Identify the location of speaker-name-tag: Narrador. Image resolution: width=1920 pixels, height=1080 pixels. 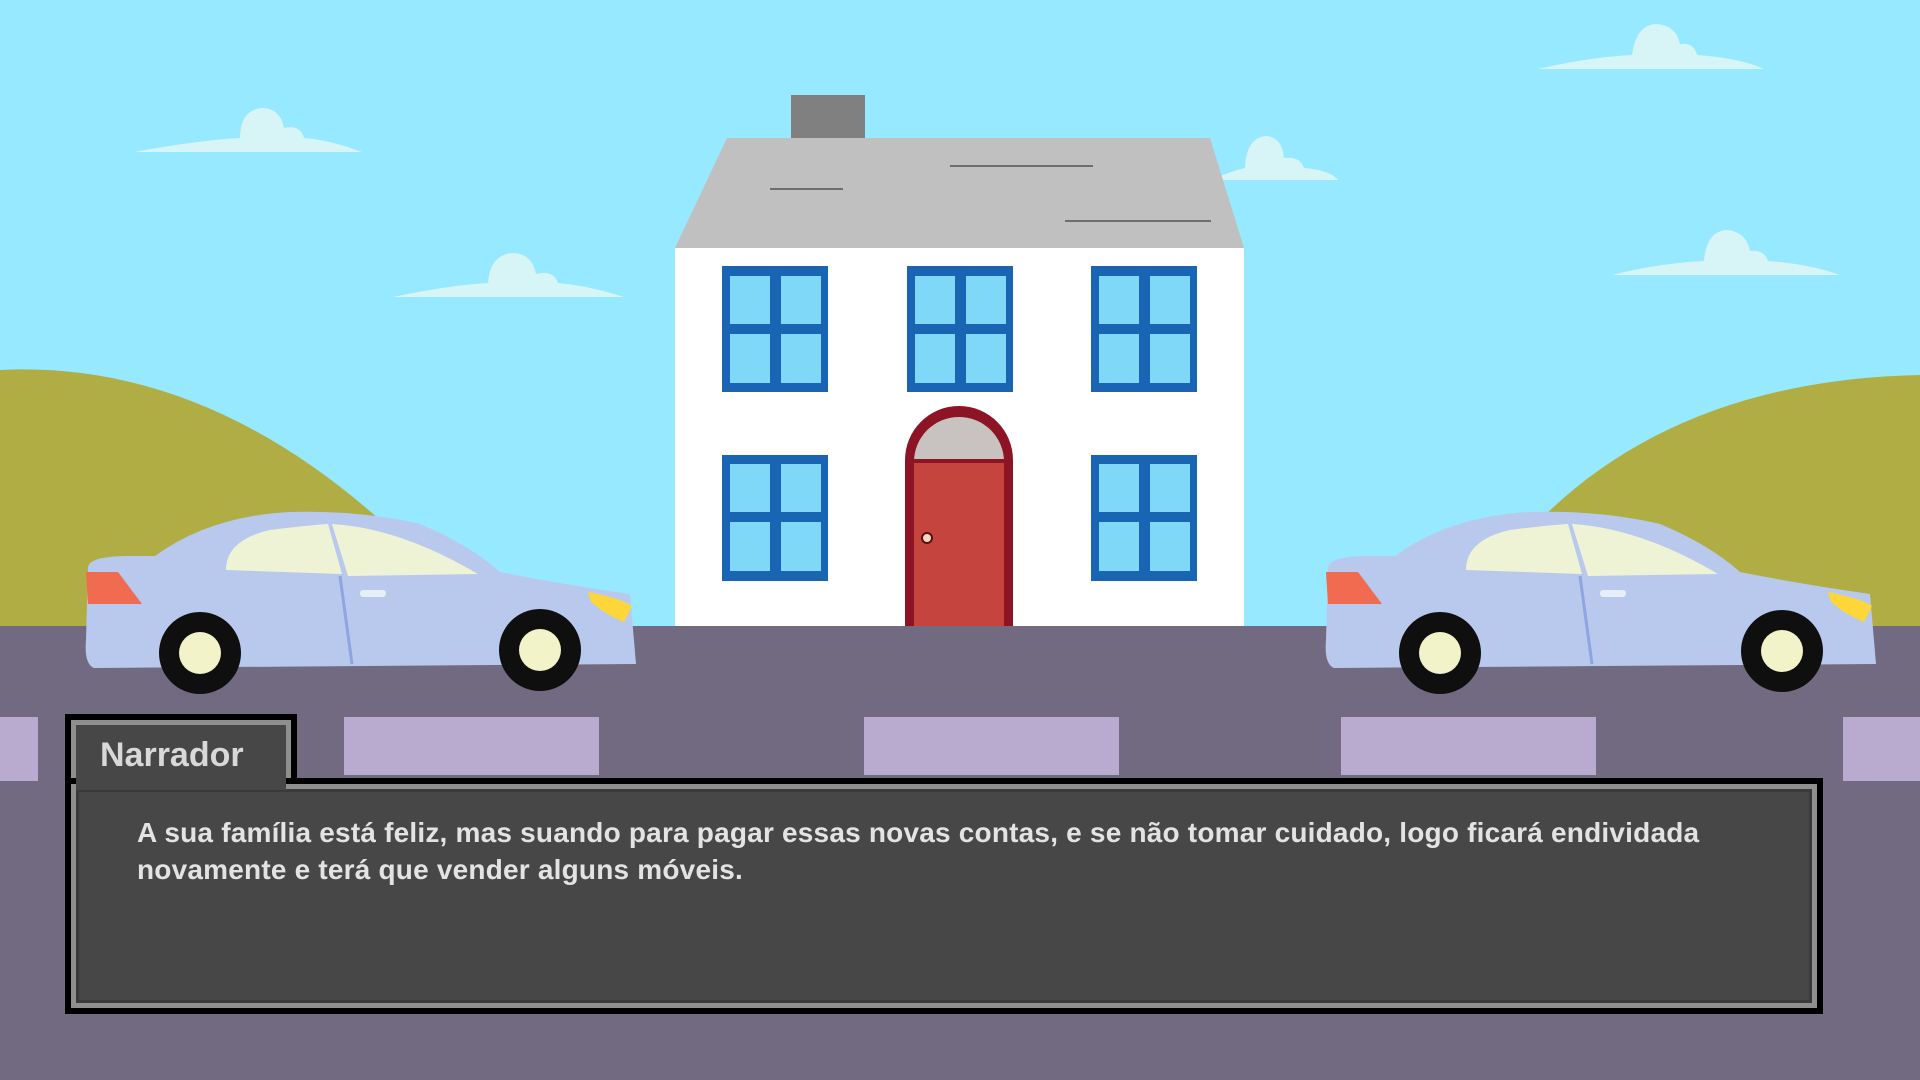
(181, 749).